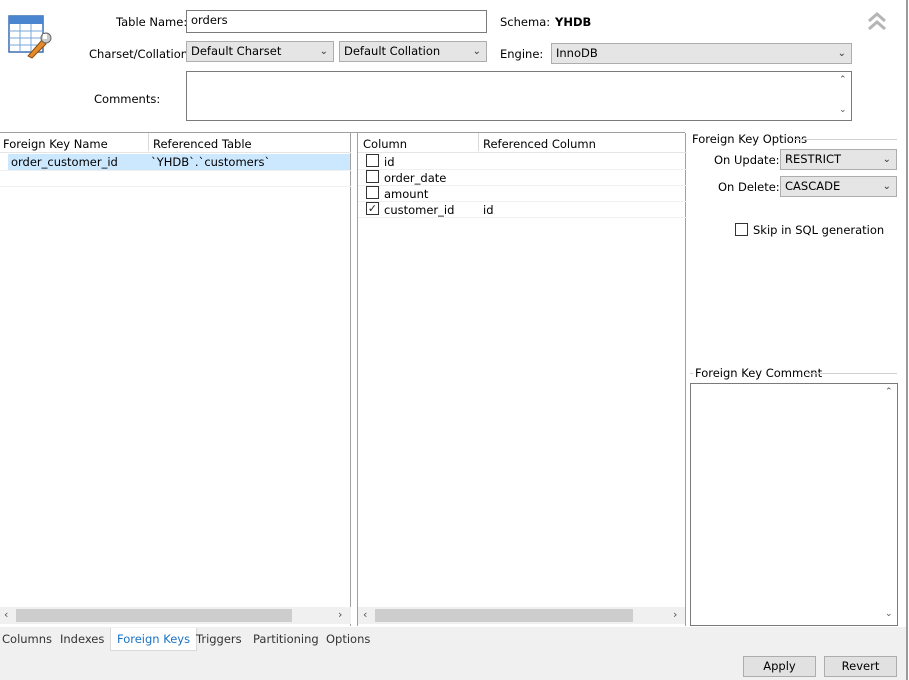 This screenshot has width=909, height=680. What do you see at coordinates (64, 162) in the screenshot?
I see `fk-name-cell: order_customer_id` at bounding box center [64, 162].